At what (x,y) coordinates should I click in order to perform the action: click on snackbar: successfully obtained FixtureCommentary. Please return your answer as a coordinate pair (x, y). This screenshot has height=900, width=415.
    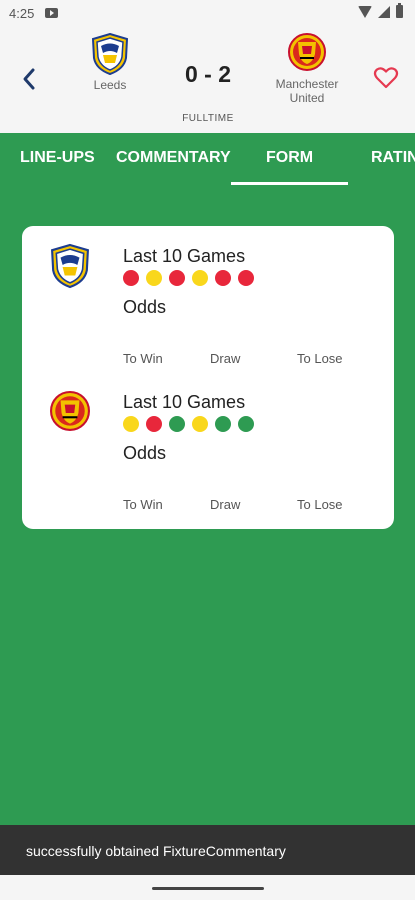
    Looking at the image, I should click on (207, 850).